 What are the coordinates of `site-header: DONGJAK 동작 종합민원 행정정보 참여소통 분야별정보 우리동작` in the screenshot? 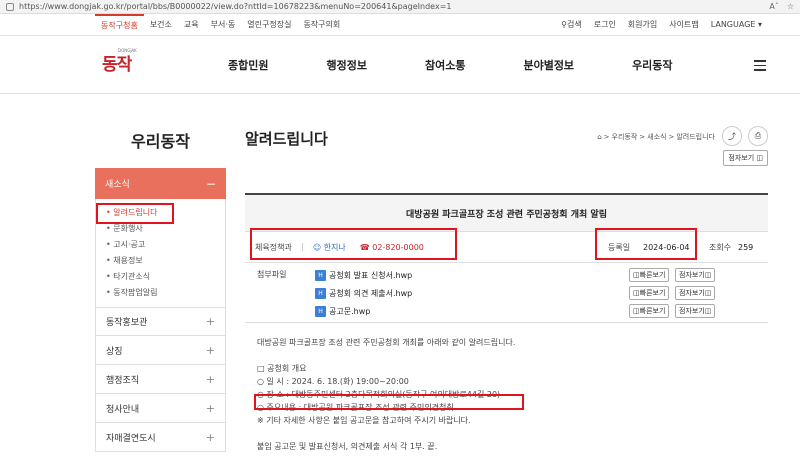 It's located at (400, 65).